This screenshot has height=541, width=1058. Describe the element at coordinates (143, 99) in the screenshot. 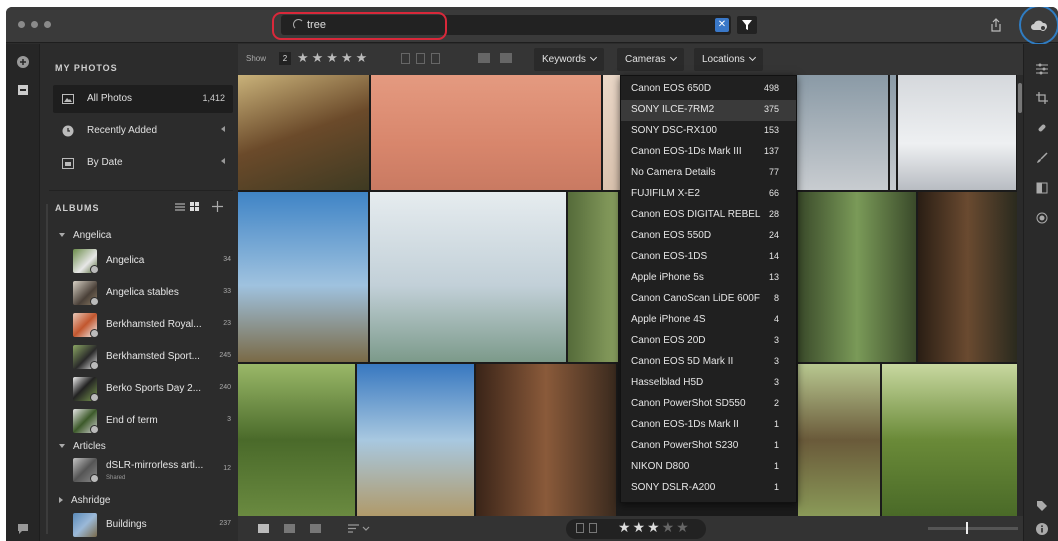

I see `sidebar-item-all-photos: All Photos 1,412` at that location.